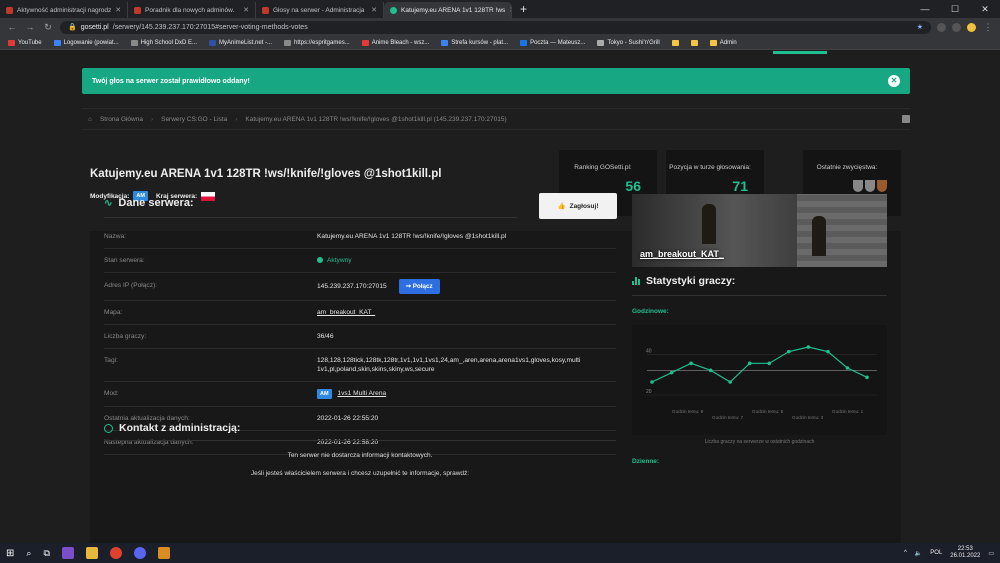  Describe the element at coordinates (848, 411) in the screenshot. I see `x-tick-label: Godzin temu: 1` at that location.